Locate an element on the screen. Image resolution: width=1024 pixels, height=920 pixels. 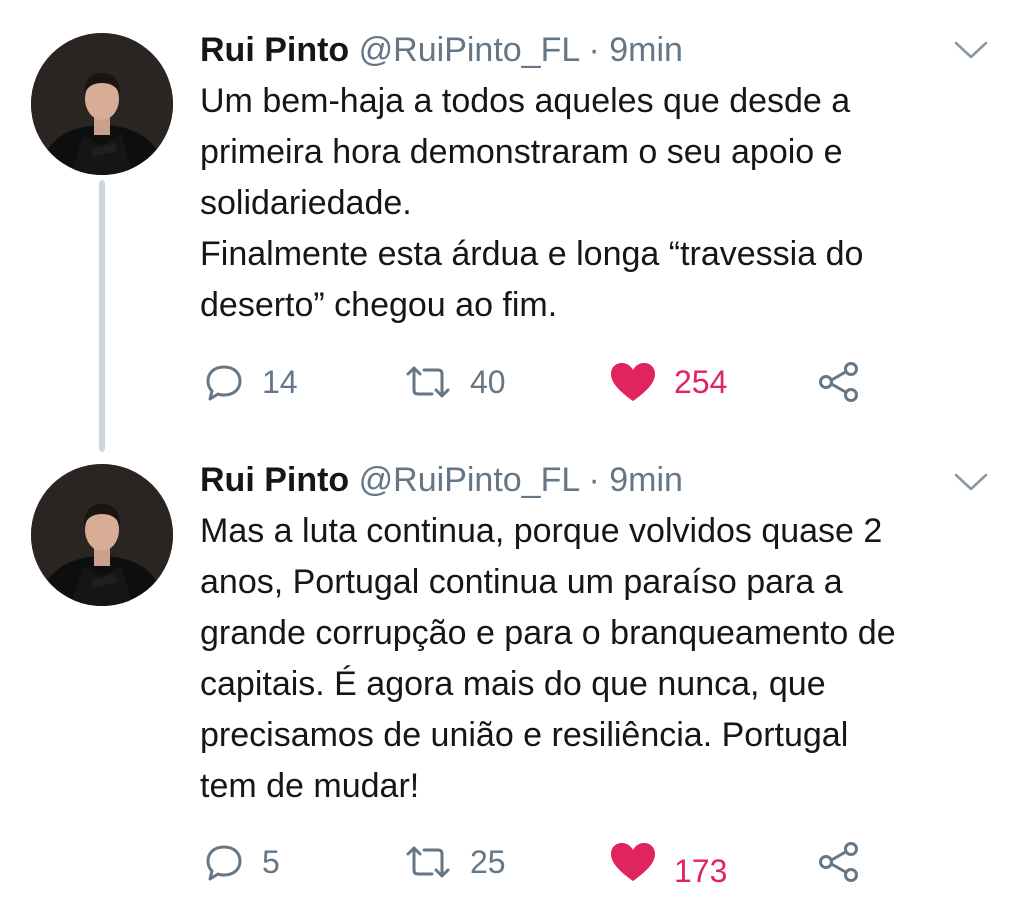
thread-line is located at coordinates (102, 316).